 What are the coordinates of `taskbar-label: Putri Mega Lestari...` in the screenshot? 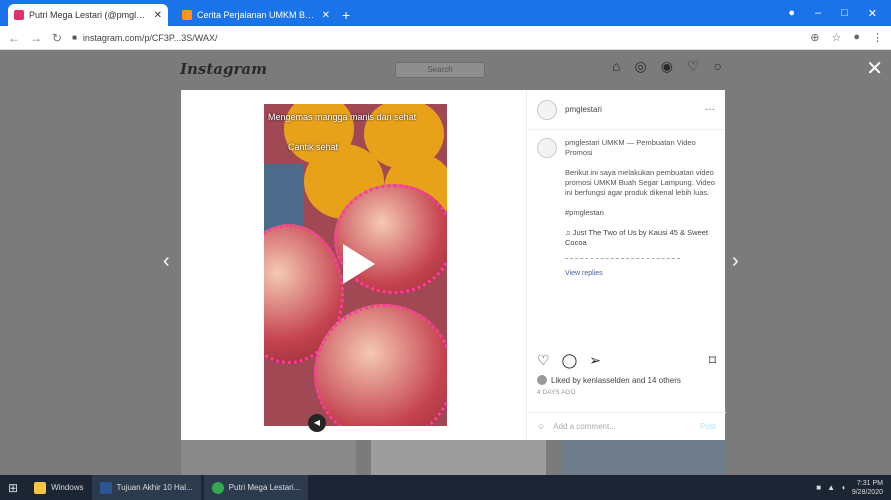 It's located at (264, 487).